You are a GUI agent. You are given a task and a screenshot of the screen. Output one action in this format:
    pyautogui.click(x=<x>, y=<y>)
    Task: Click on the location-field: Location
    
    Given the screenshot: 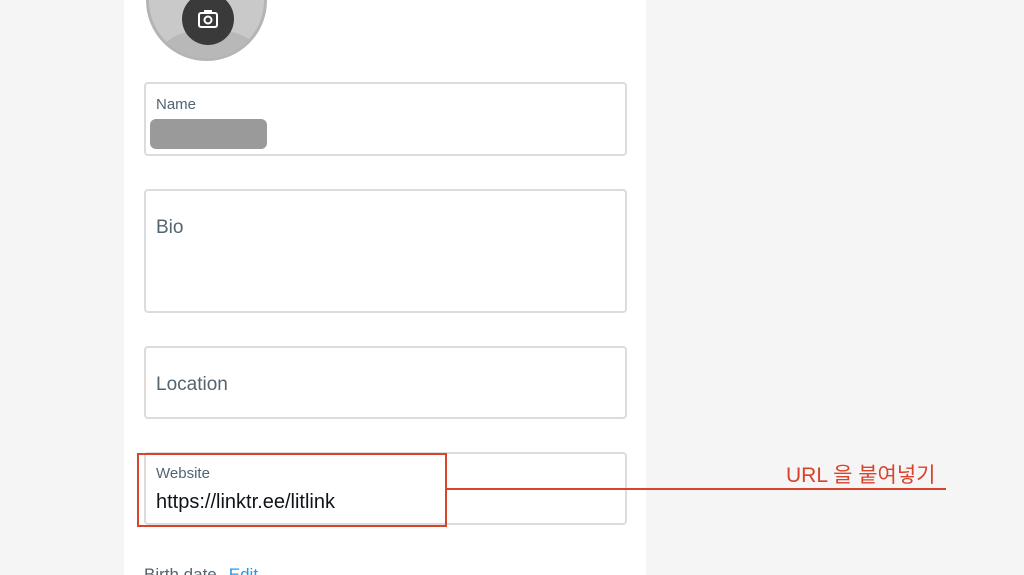 What is the action you would take?
    pyautogui.click(x=385, y=382)
    